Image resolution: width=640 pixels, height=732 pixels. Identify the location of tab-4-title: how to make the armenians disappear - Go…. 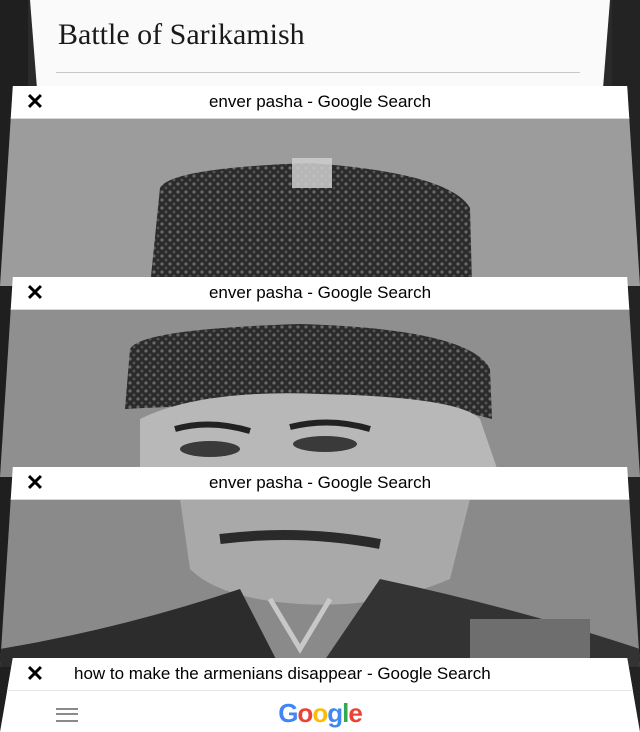
(282, 673).